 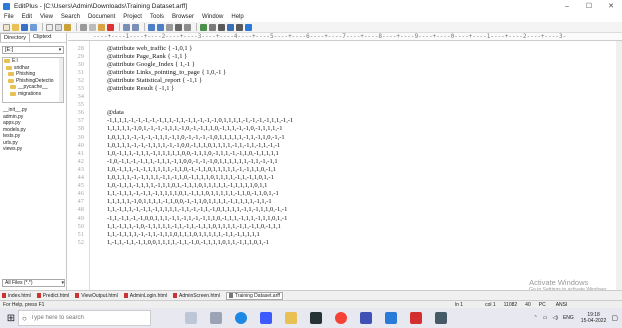 I want to click on save-icon, so click(x=24, y=27).